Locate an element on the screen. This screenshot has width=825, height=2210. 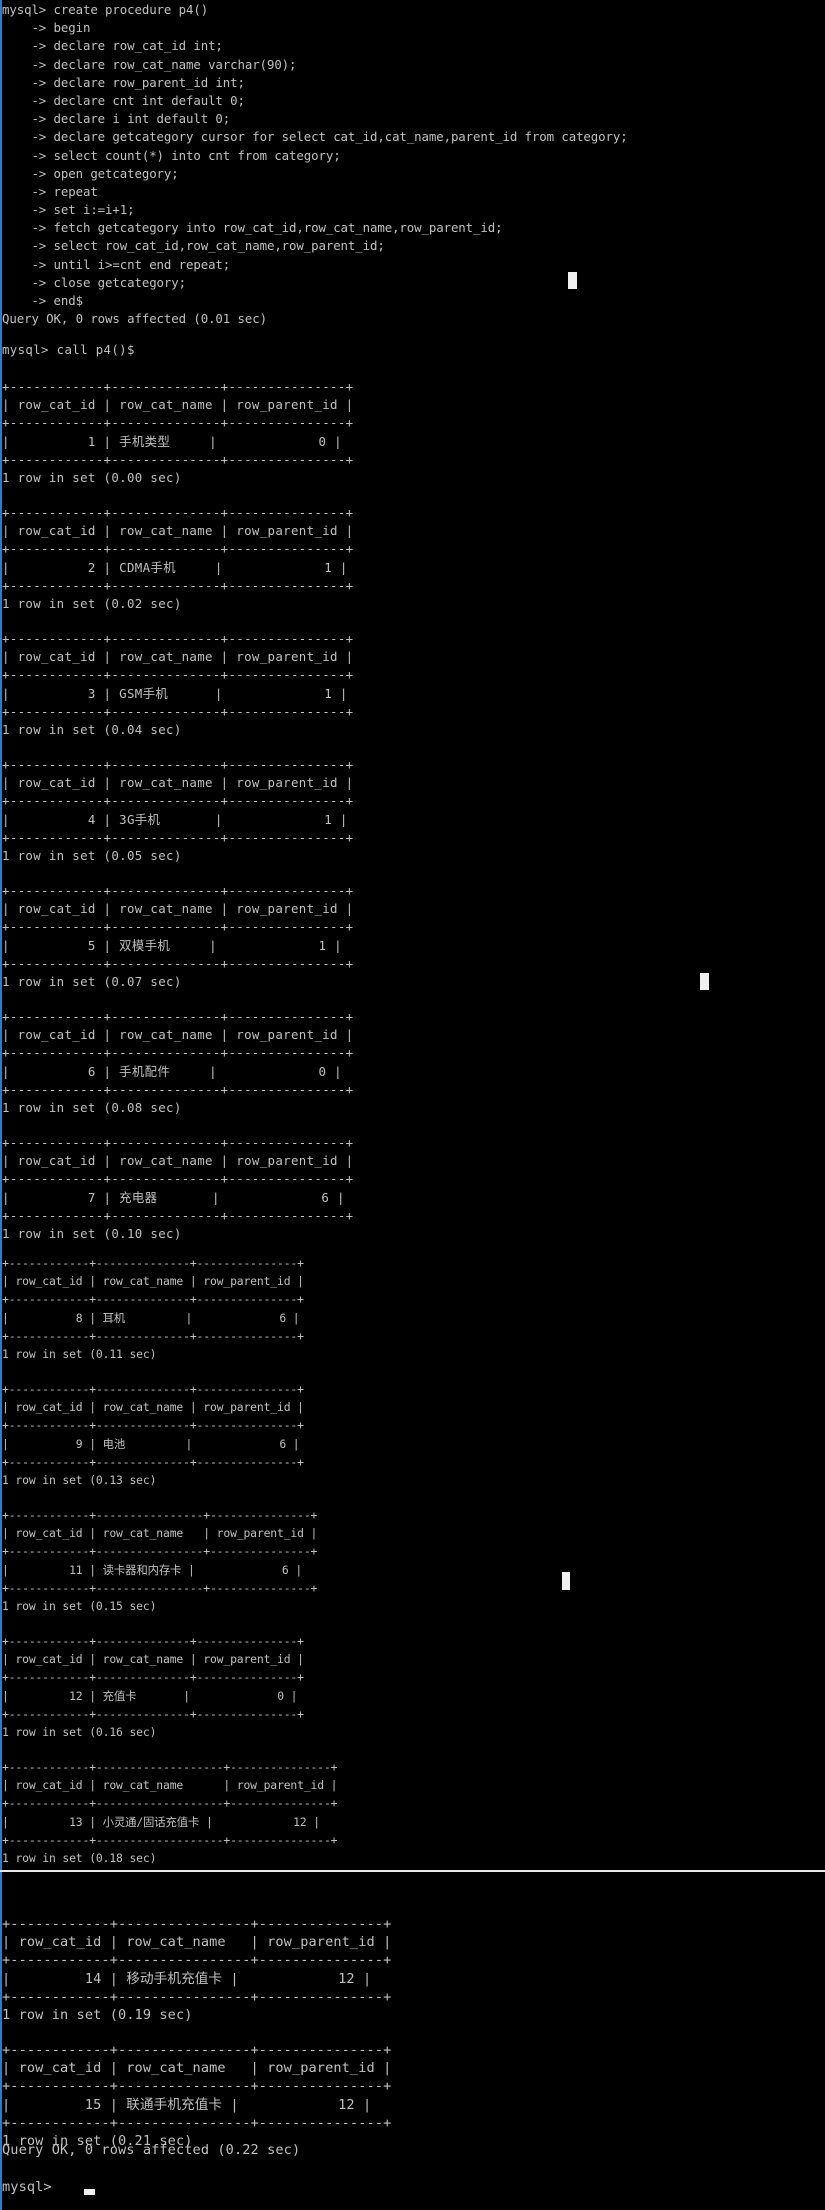
row-count-status: 1 row in set (0.08 sec) is located at coordinates (92, 1107).